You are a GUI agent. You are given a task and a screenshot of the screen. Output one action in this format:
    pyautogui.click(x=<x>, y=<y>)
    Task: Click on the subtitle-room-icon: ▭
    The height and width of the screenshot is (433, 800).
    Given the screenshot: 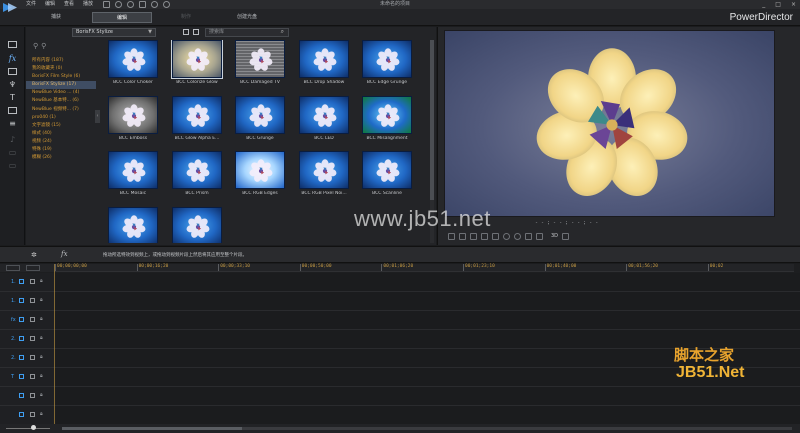 What is the action you would take?
    pyautogui.click(x=12, y=165)
    